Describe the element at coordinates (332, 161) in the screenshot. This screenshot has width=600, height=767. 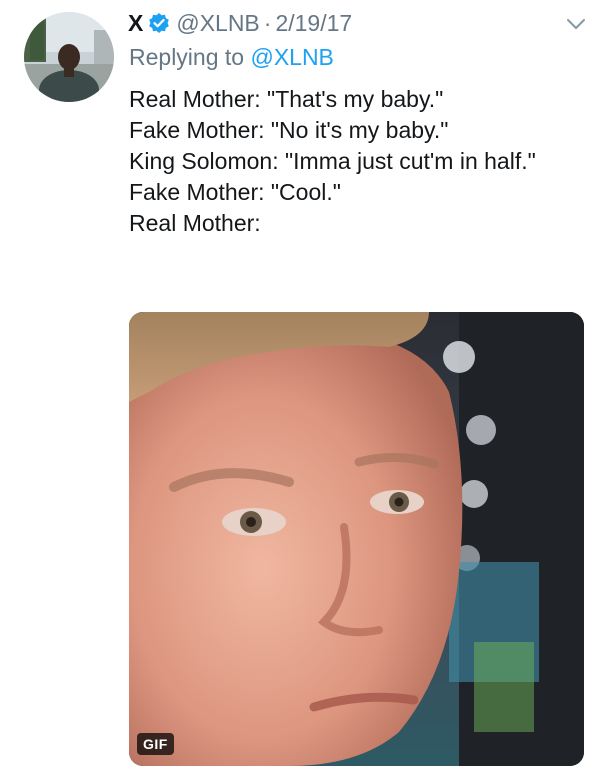
I see `tweet-line: King Solomon: "Imma just cut'm in half."` at that location.